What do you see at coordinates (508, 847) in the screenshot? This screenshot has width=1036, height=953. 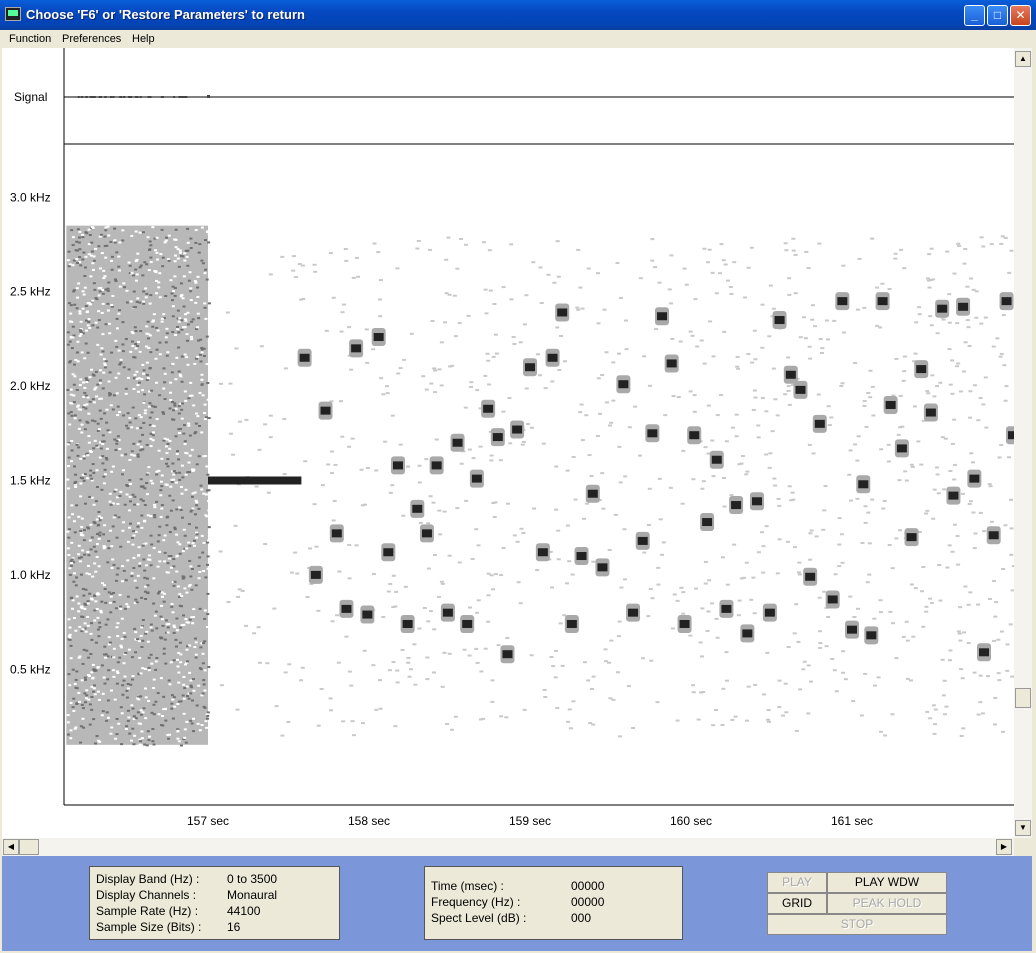 I see `horizontal-scrollbar: ◀ ▶` at bounding box center [508, 847].